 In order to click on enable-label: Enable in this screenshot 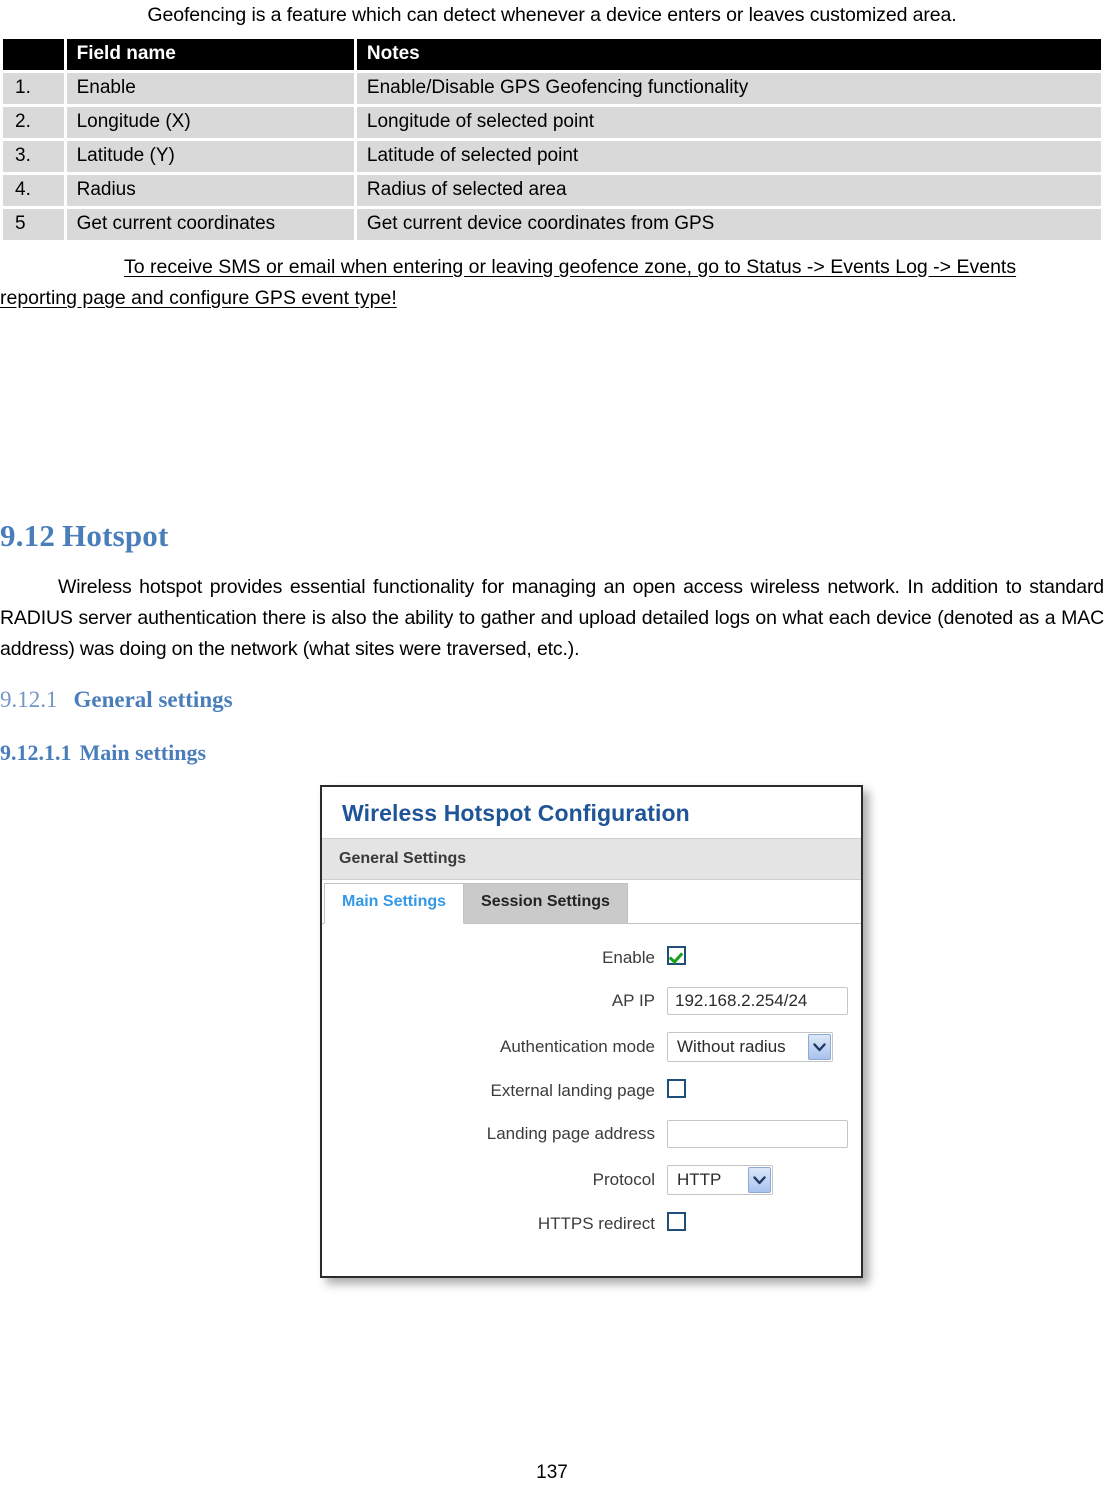, I will do `click(628, 957)`.